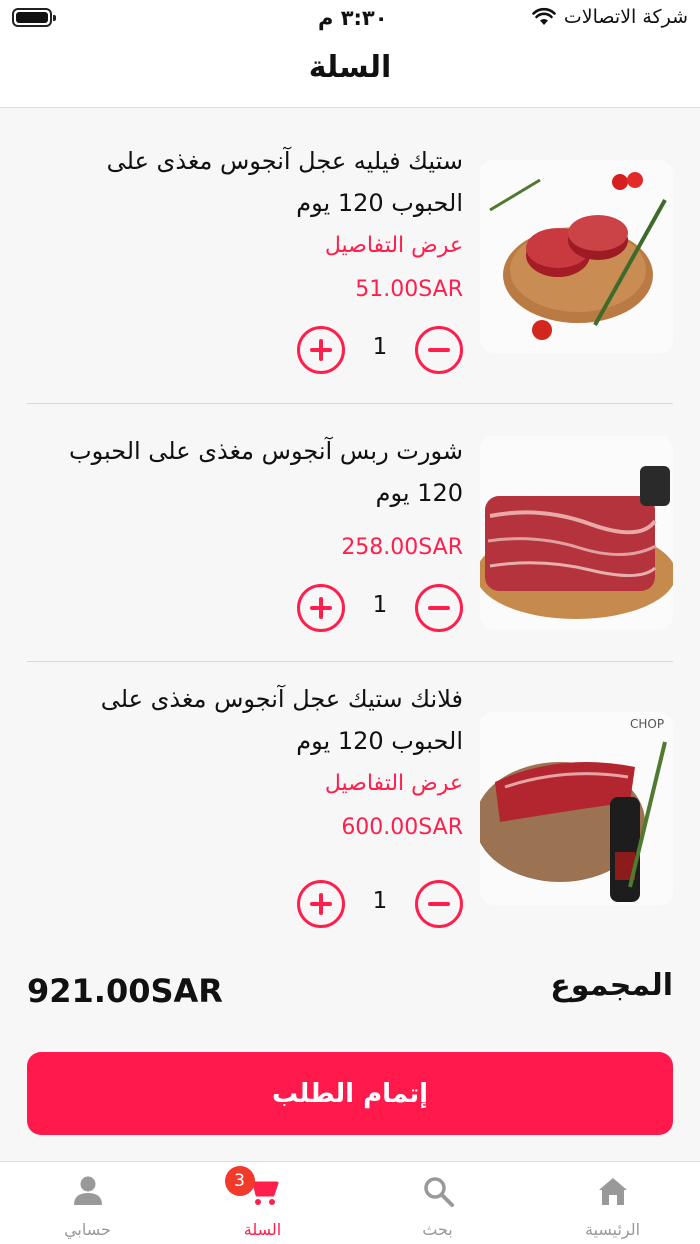  I want to click on tab-label: حسابي, so click(87, 1229).